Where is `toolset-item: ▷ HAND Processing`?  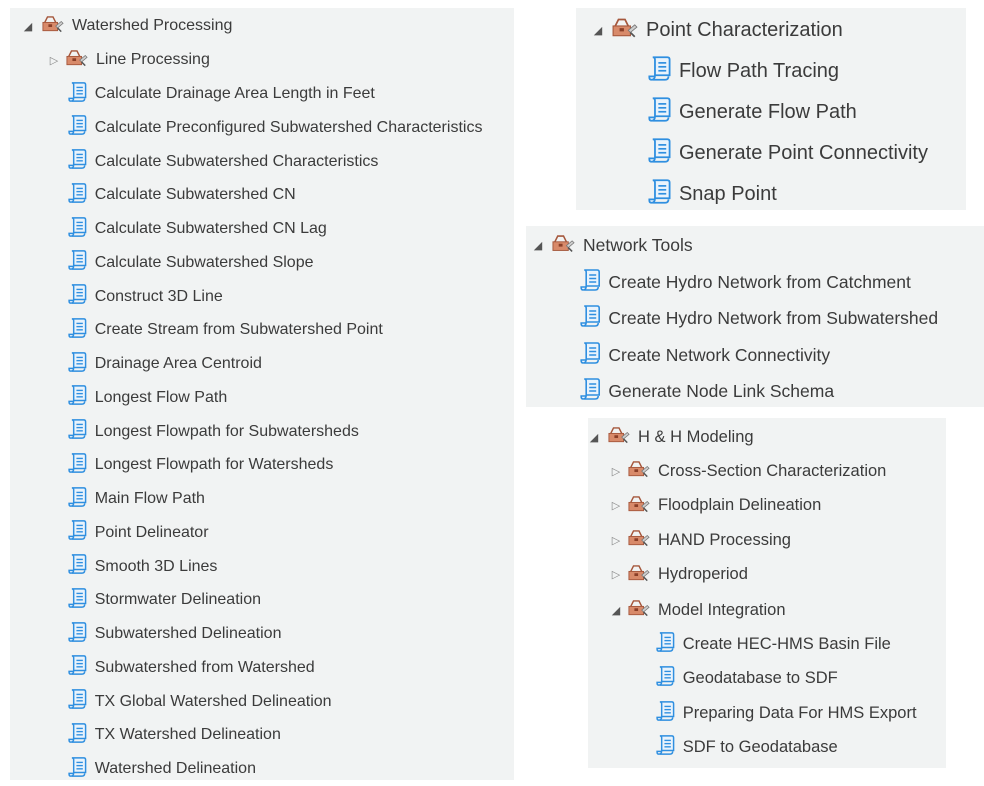
toolset-item: ▷ HAND Processing is located at coordinates (700, 540).